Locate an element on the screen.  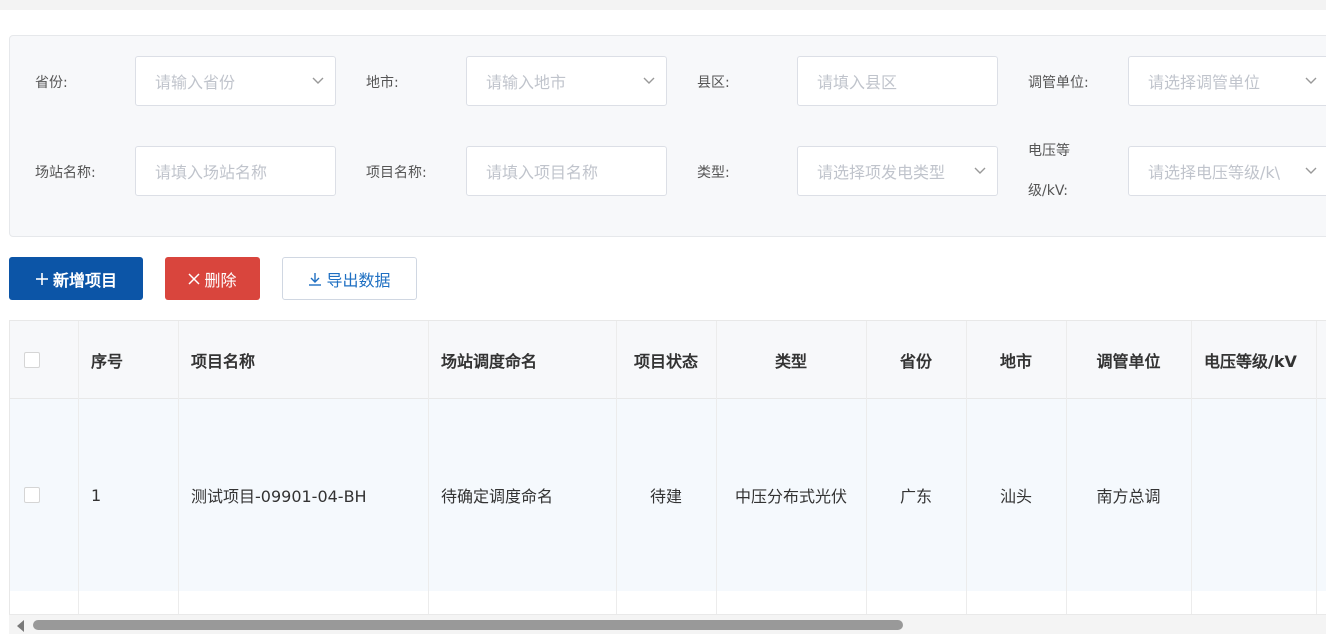
cell-voltage is located at coordinates (1253, 495).